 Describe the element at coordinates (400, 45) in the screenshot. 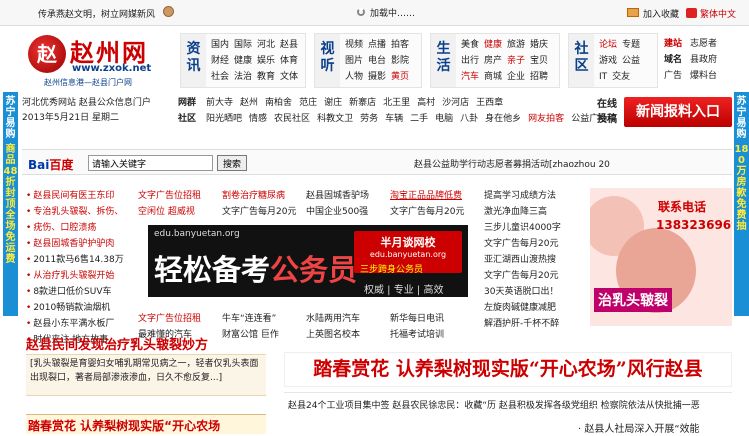

I see `nav-link: 拍客` at that location.